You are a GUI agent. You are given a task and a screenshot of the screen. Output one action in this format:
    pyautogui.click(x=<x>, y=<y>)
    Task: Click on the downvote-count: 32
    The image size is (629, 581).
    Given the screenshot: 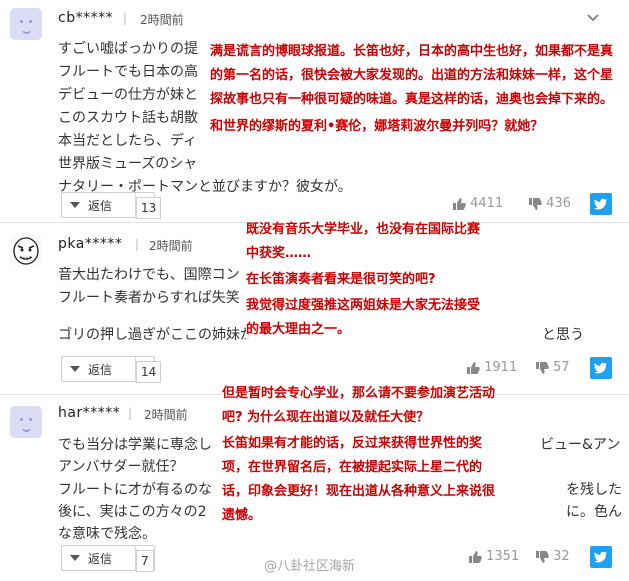 What is the action you would take?
    pyautogui.click(x=561, y=556)
    